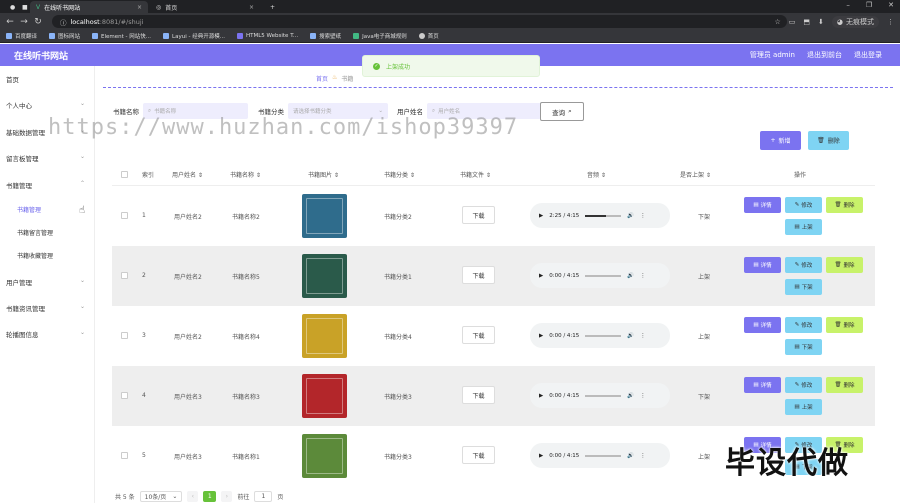  I want to click on goto-page-input: 1, so click(263, 496).